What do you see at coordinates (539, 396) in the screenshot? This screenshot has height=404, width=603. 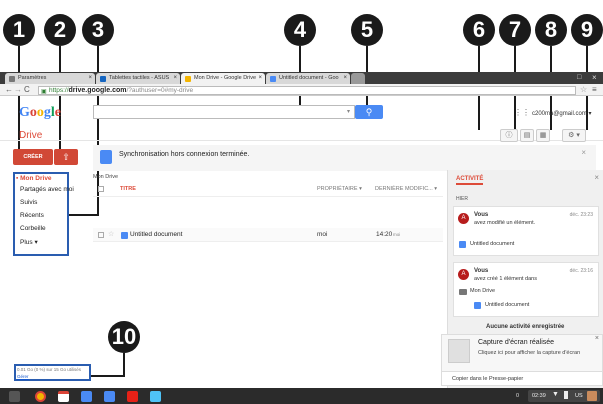 I see `clock: 02:39` at bounding box center [539, 396].